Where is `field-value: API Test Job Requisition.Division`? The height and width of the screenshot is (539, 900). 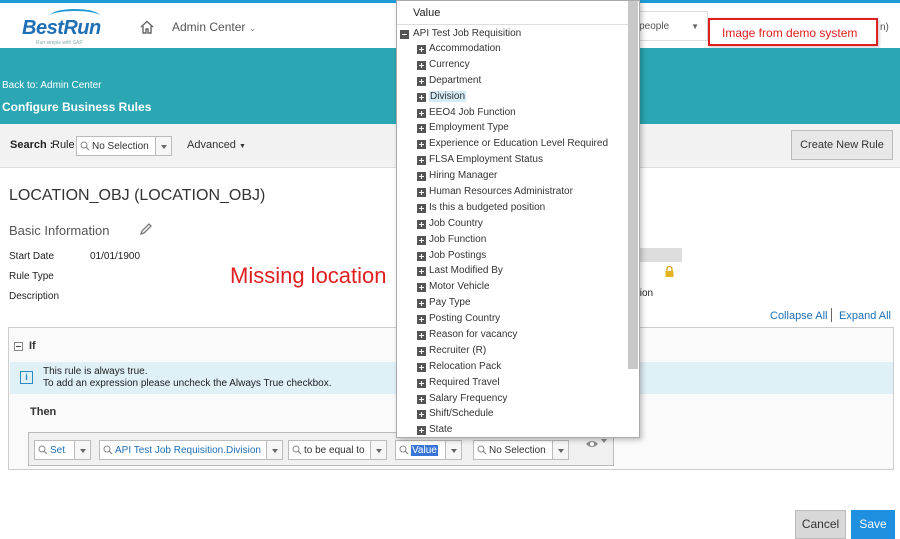
field-value: API Test Job Requisition.Division is located at coordinates (188, 450).